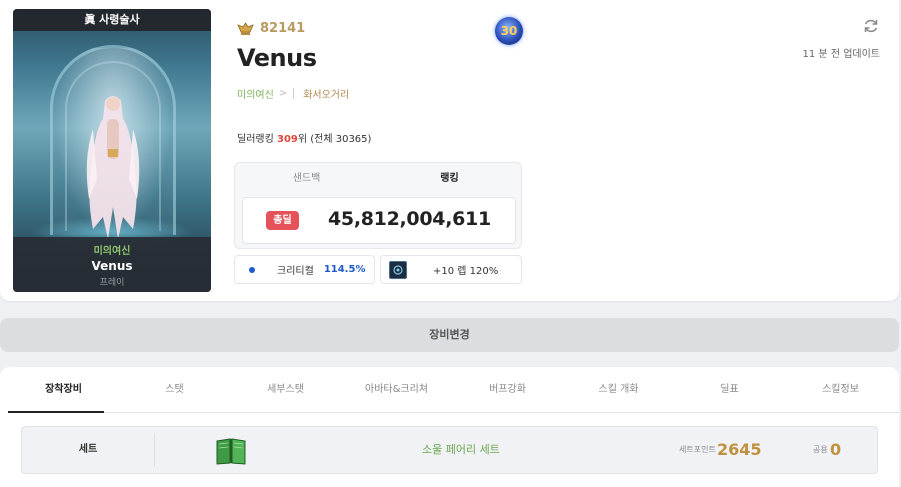 The height and width of the screenshot is (487, 901). Describe the element at coordinates (283, 28) in the screenshot. I see `fame-value: 82141` at that location.